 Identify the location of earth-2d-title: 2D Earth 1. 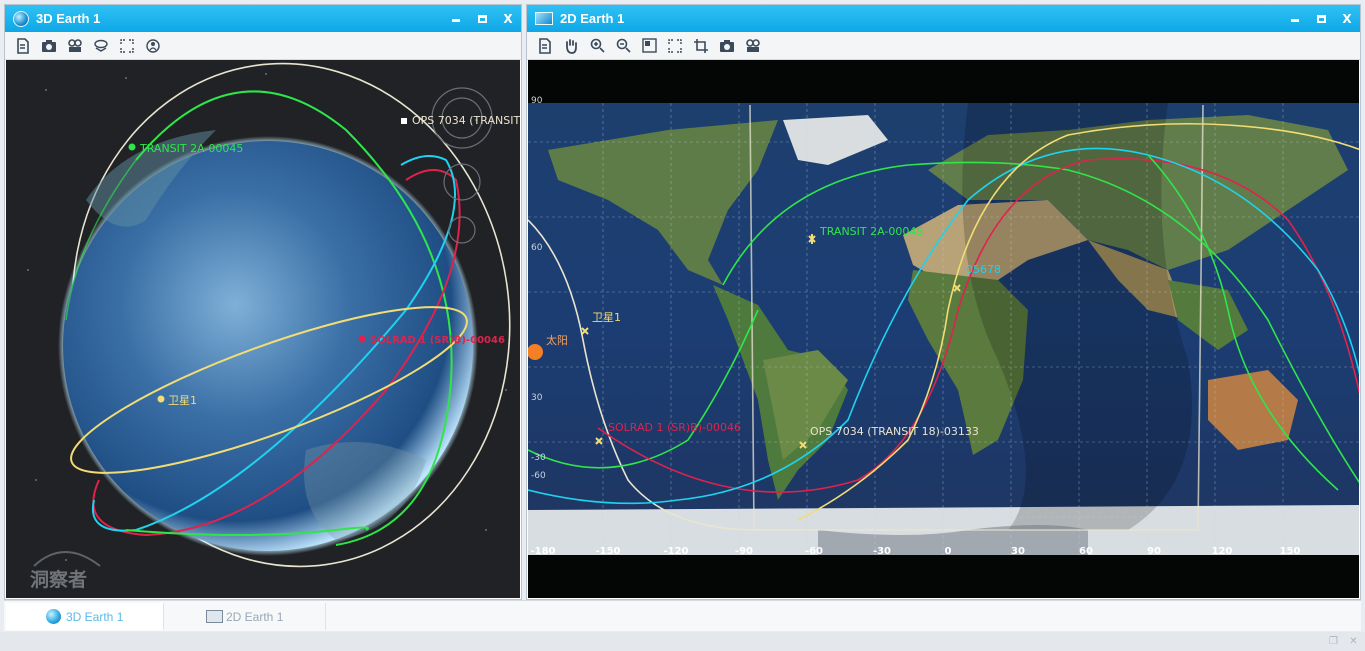
(592, 18).